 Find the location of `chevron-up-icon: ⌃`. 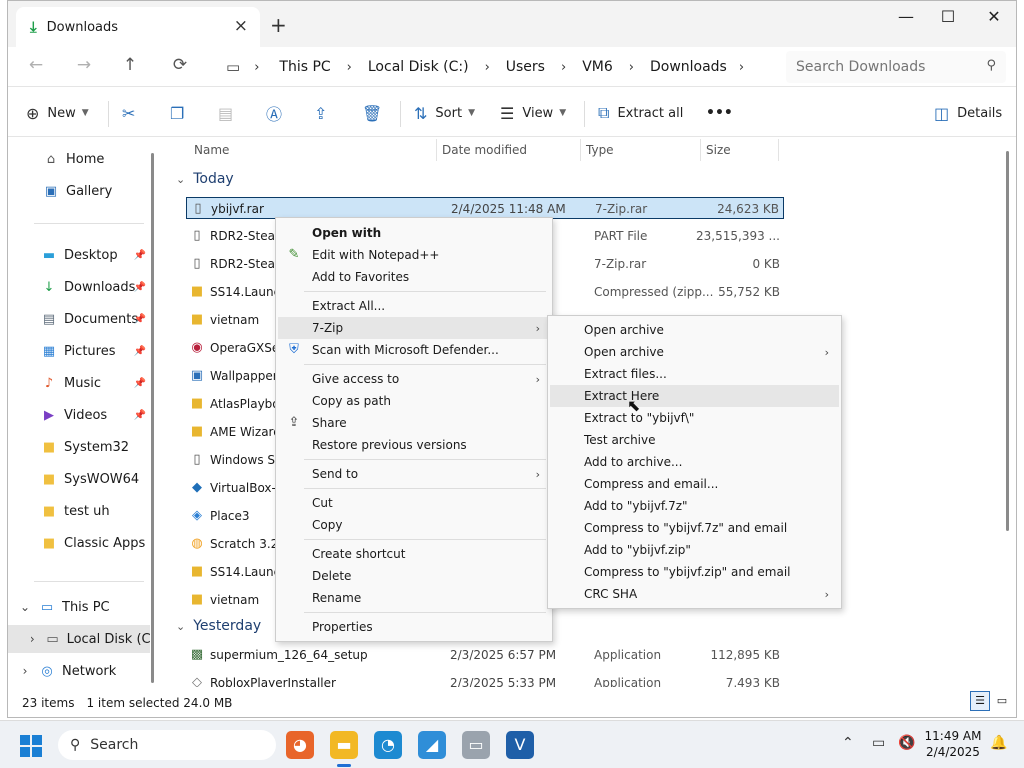

chevron-up-icon: ⌃ is located at coordinates (848, 743).